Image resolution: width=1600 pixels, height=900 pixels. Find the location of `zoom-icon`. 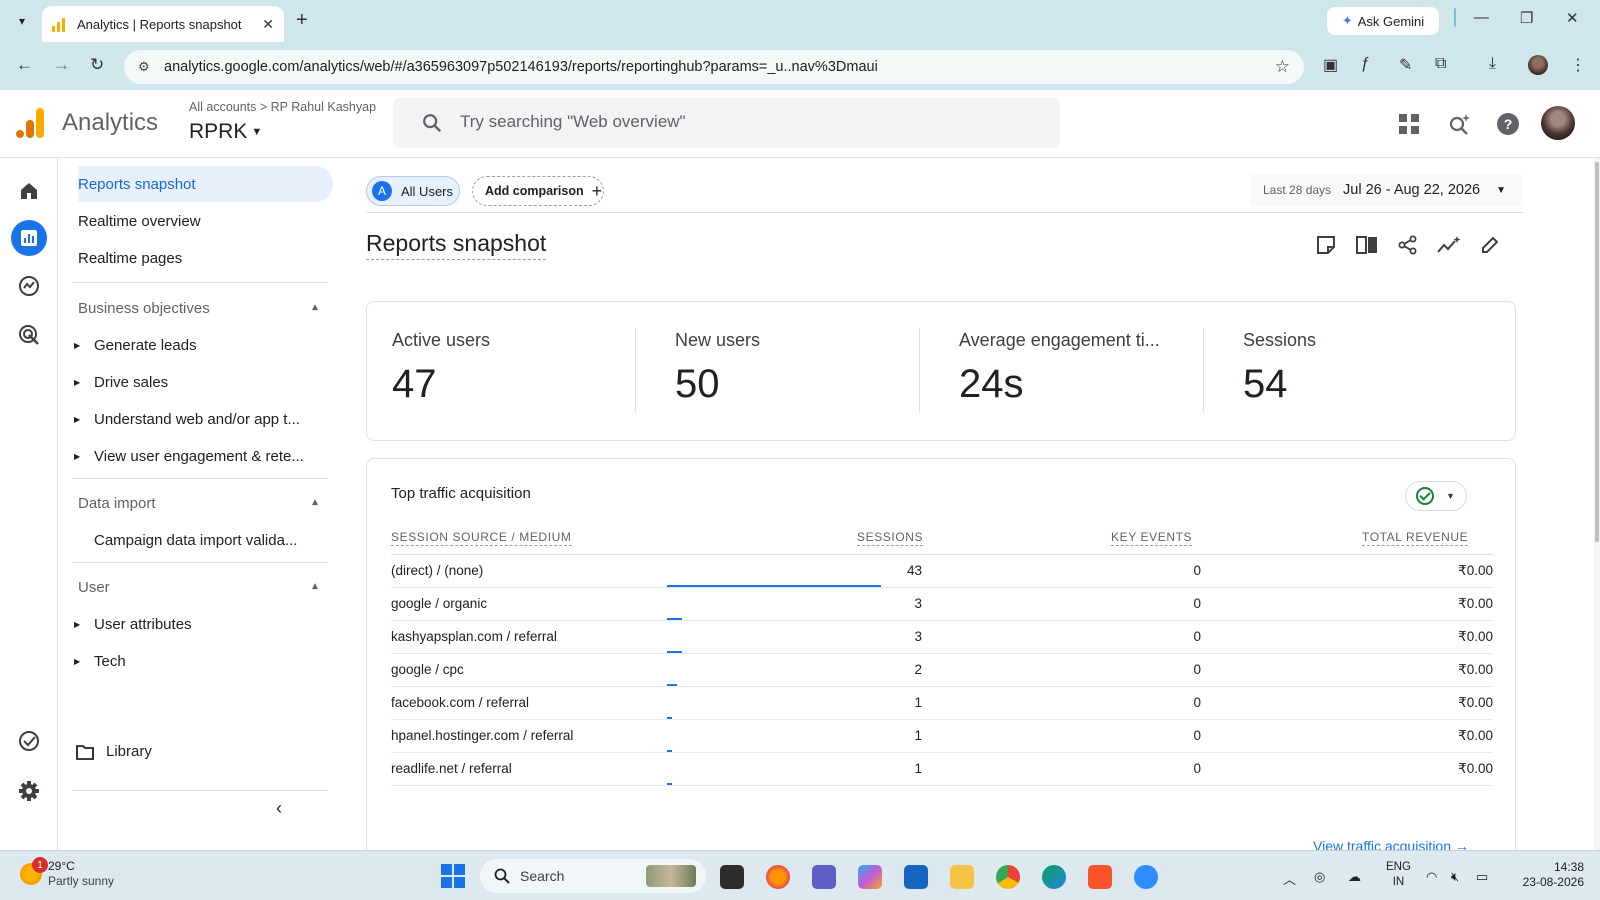

zoom-icon is located at coordinates (1146, 877).